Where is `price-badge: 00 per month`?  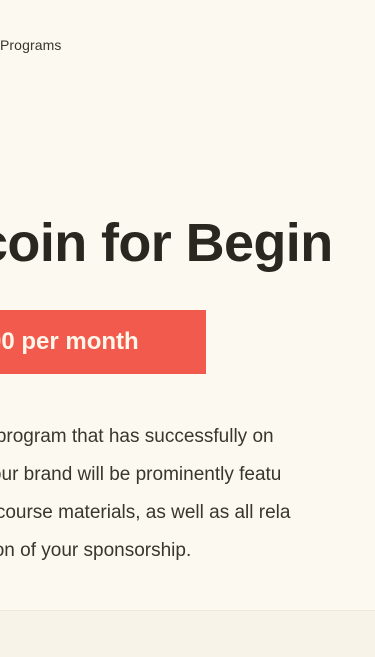
price-badge: 00 per month is located at coordinates (103, 342).